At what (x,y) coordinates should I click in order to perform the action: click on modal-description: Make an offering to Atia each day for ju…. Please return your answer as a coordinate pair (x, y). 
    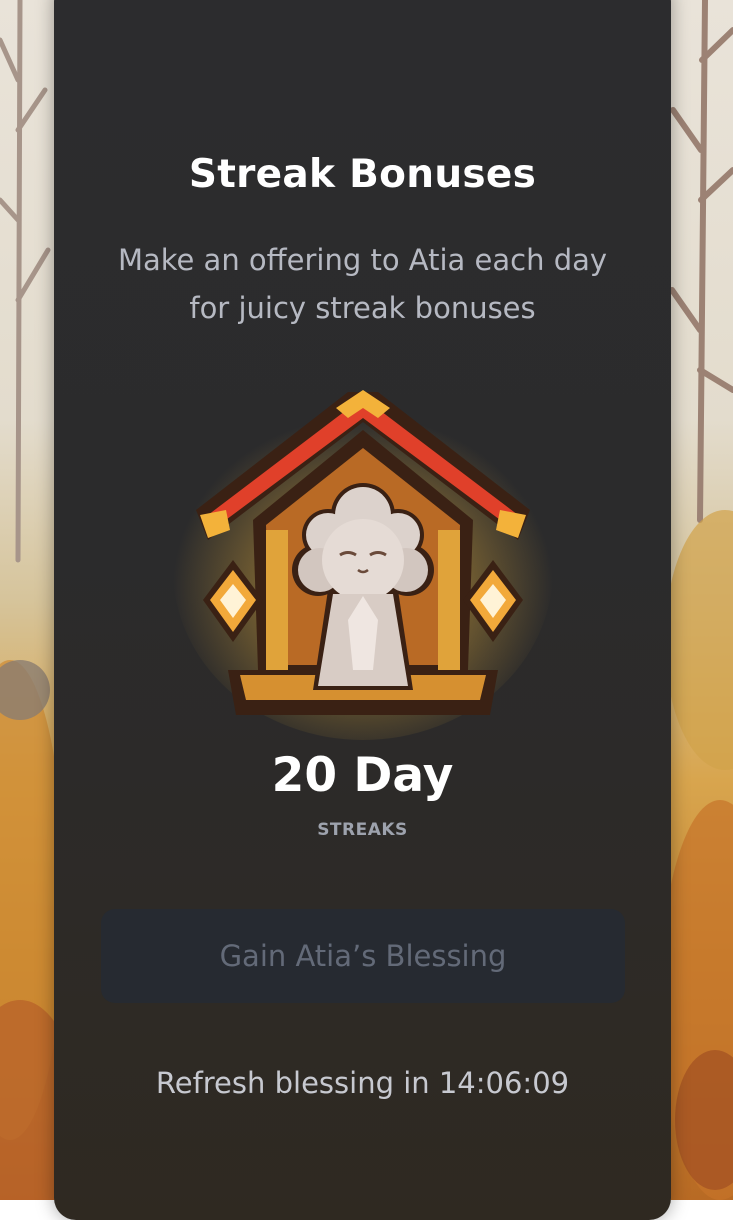
    Looking at the image, I should click on (362, 284).